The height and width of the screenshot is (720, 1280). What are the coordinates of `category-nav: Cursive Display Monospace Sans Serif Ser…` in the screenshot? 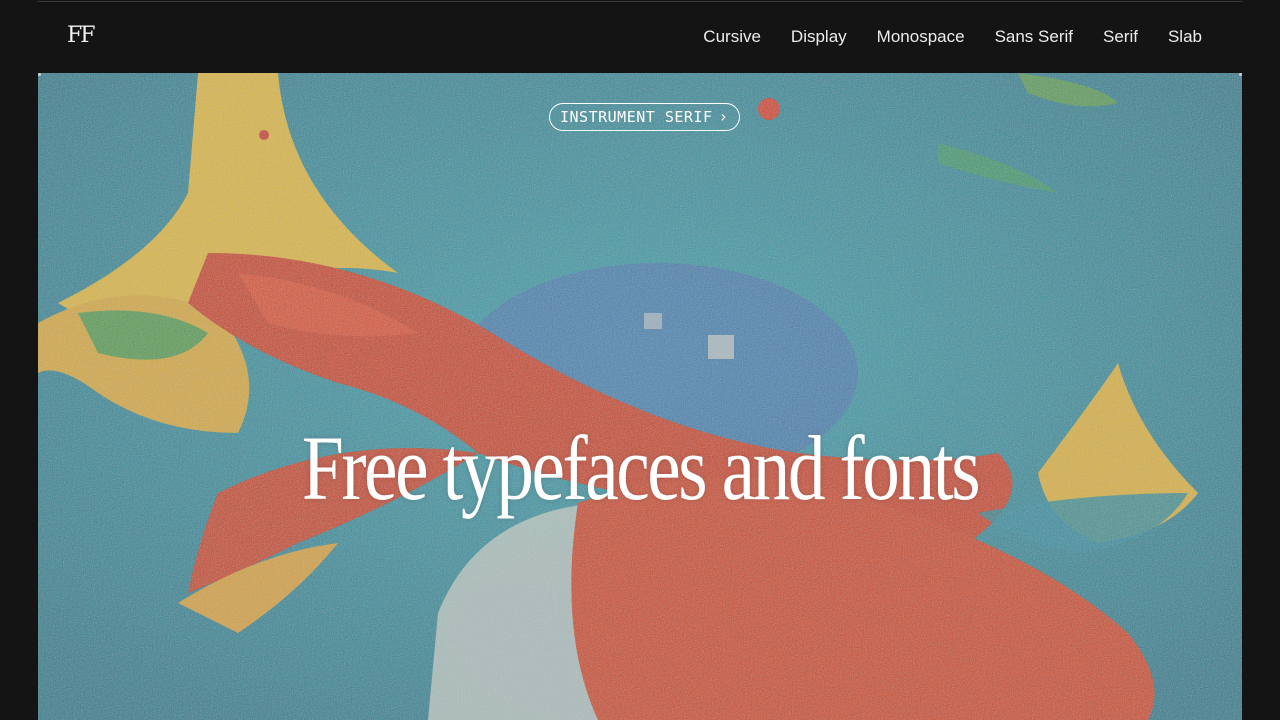 It's located at (952, 37).